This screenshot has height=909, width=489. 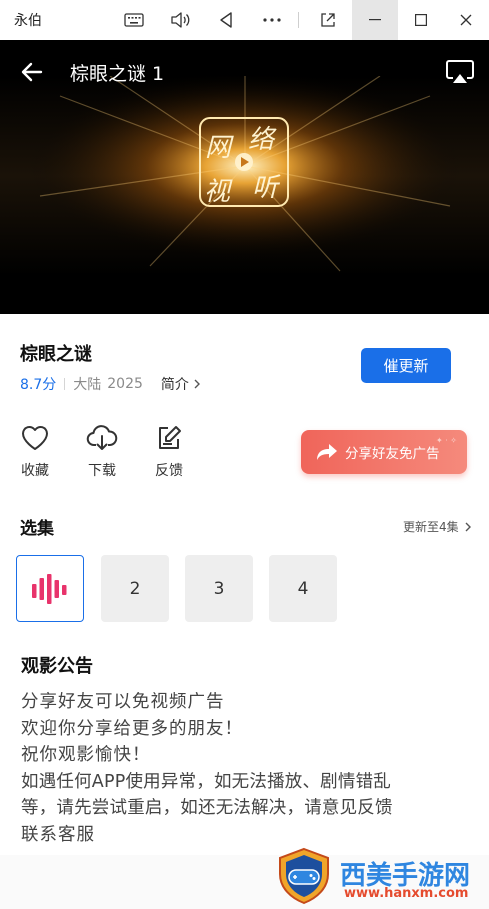 I want to click on feedback-button: 反馈, so click(x=169, y=452).